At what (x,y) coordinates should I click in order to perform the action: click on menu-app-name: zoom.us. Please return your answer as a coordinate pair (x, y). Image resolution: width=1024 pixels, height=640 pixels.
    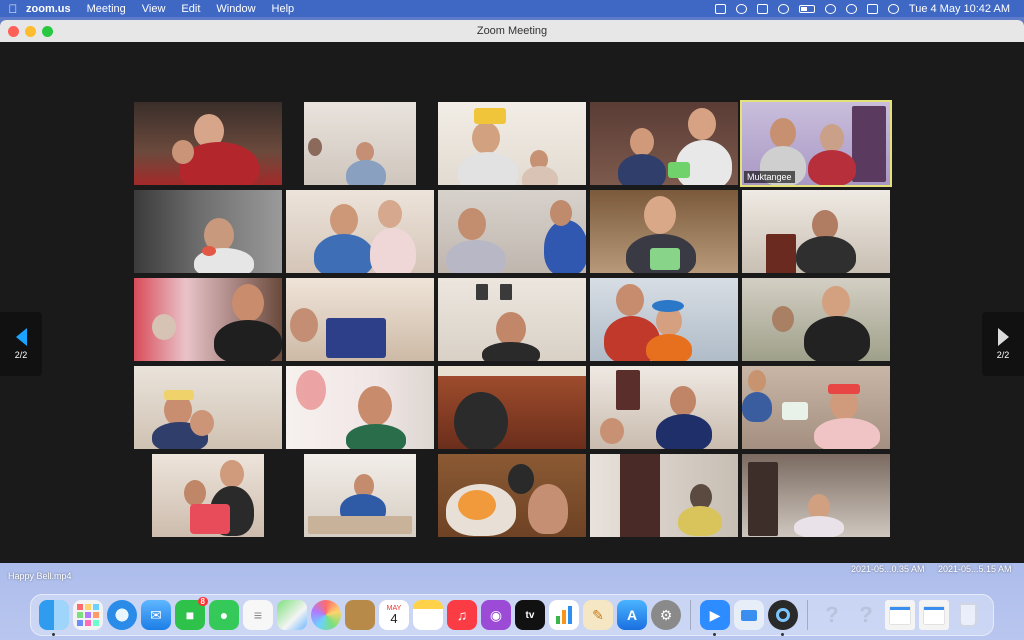
    Looking at the image, I should click on (48, 9).